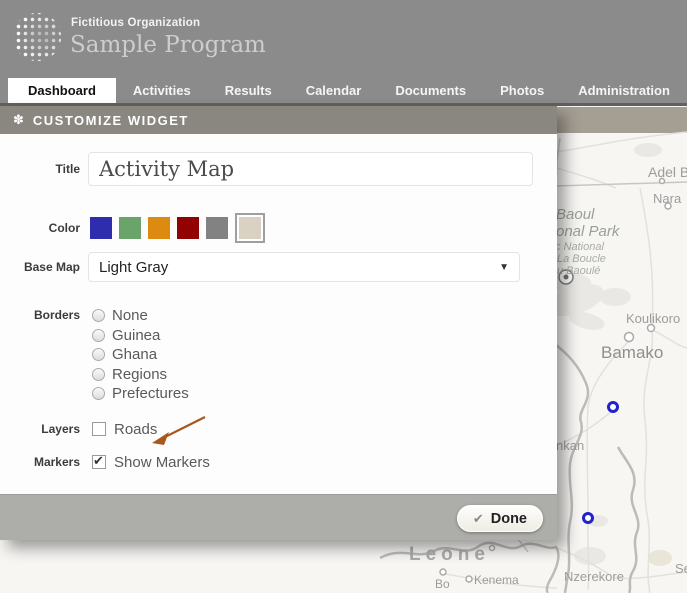 The image size is (687, 593). I want to click on color-swatches, so click(177, 228).